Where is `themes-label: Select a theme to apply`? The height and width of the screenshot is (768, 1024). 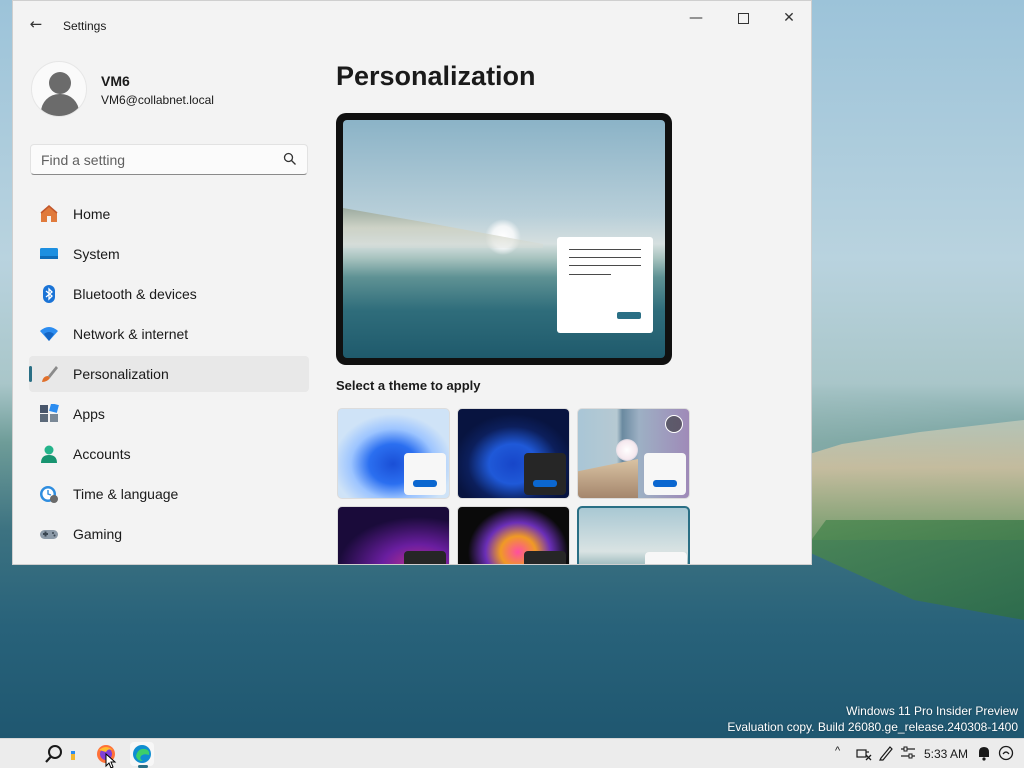 themes-label: Select a theme to apply is located at coordinates (408, 385).